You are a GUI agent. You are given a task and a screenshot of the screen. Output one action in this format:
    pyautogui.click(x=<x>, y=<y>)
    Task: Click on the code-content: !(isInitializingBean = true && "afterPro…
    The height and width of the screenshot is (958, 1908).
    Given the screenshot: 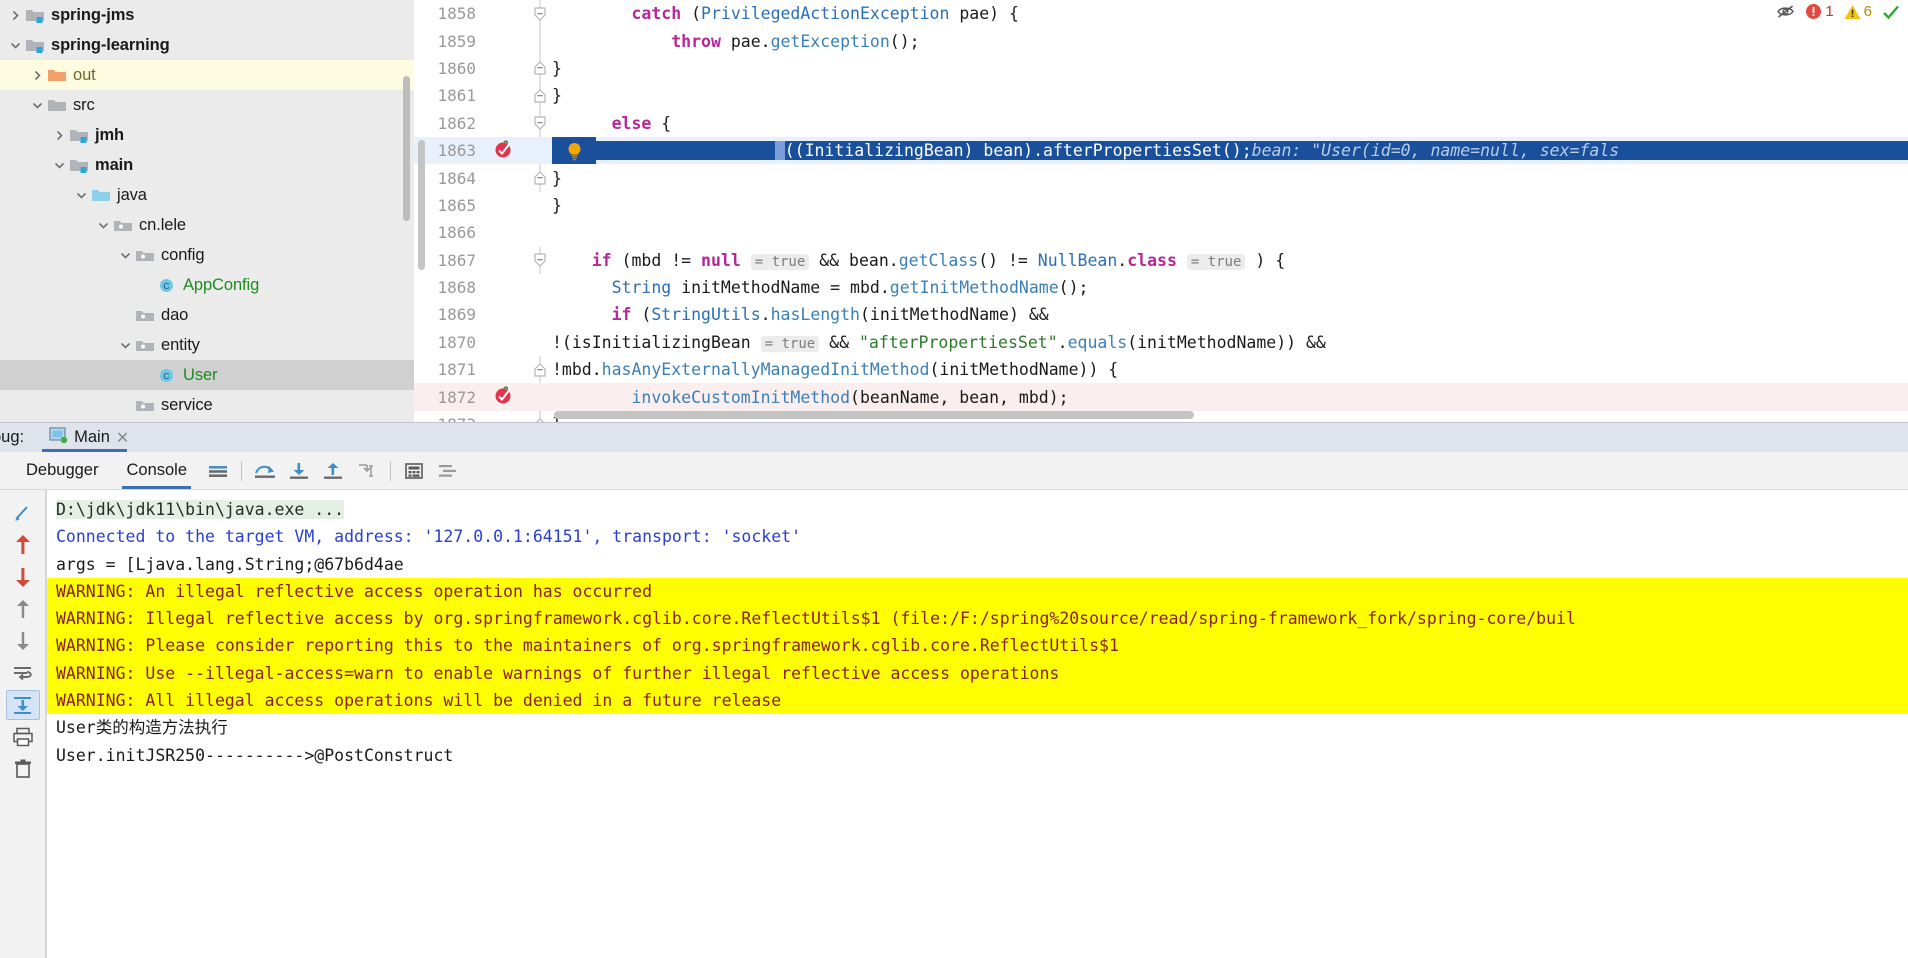 What is the action you would take?
    pyautogui.click(x=1230, y=342)
    